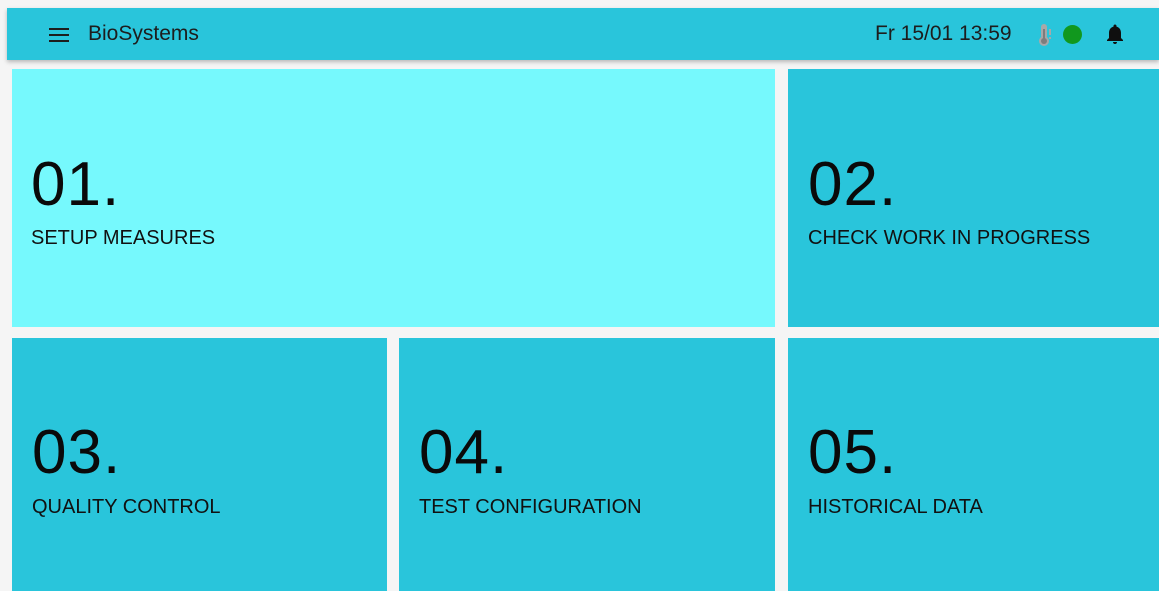 Image resolution: width=1159 pixels, height=591 pixels. I want to click on tile-label: TEST CONFIGURATION, so click(530, 507).